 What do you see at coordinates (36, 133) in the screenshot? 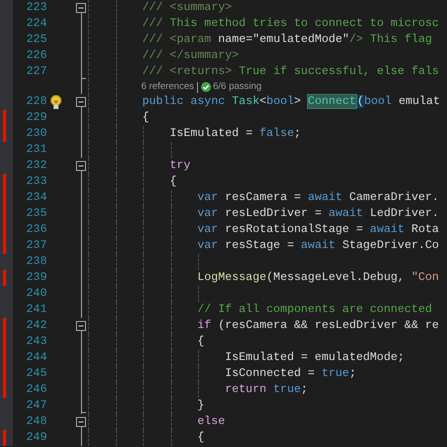
I see `line-number: 230` at bounding box center [36, 133].